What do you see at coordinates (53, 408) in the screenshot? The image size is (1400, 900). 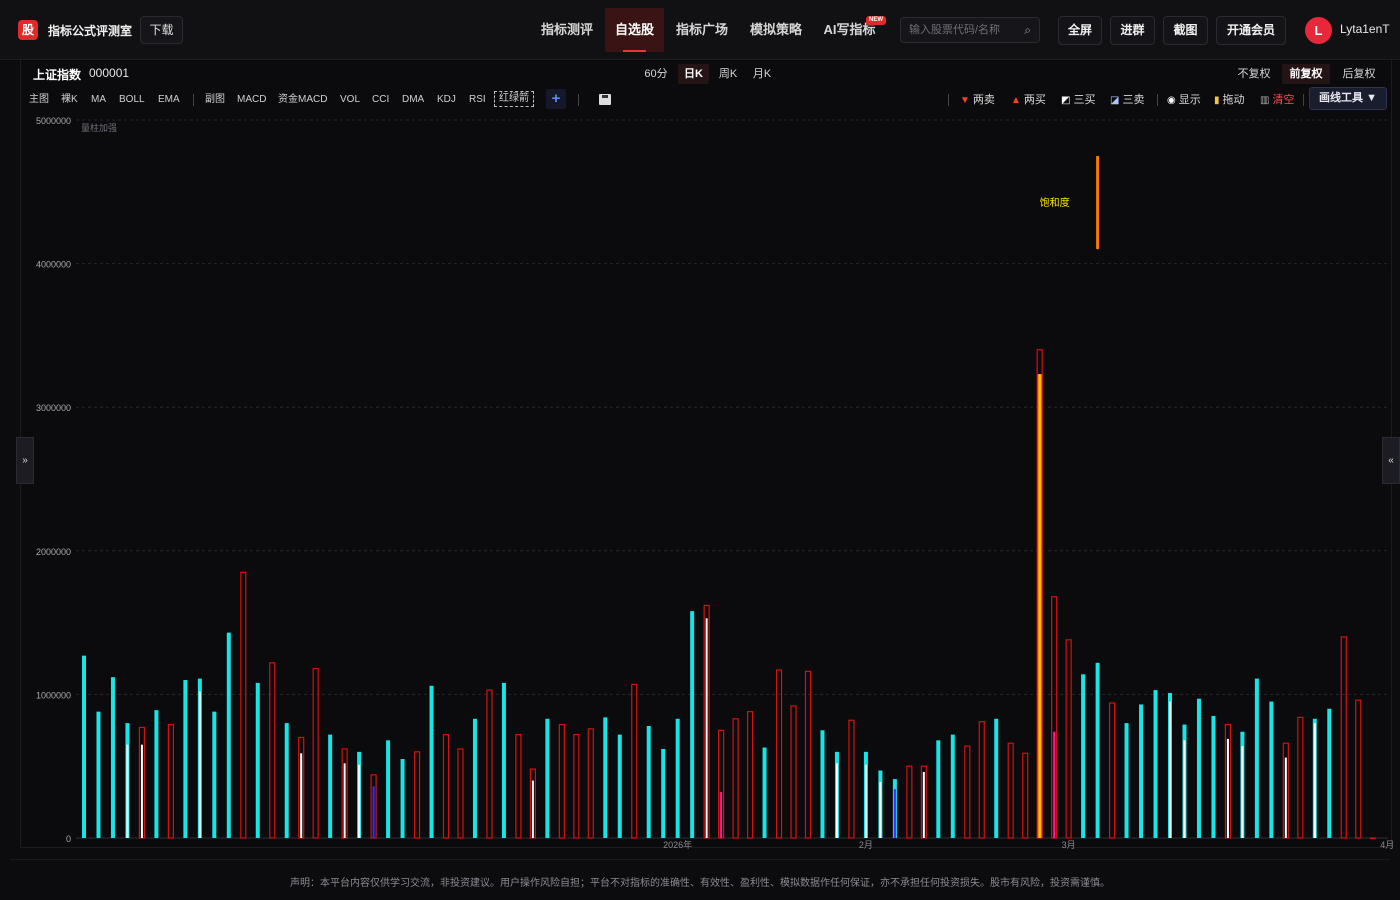 I see `y-tick-label: 3000000` at bounding box center [53, 408].